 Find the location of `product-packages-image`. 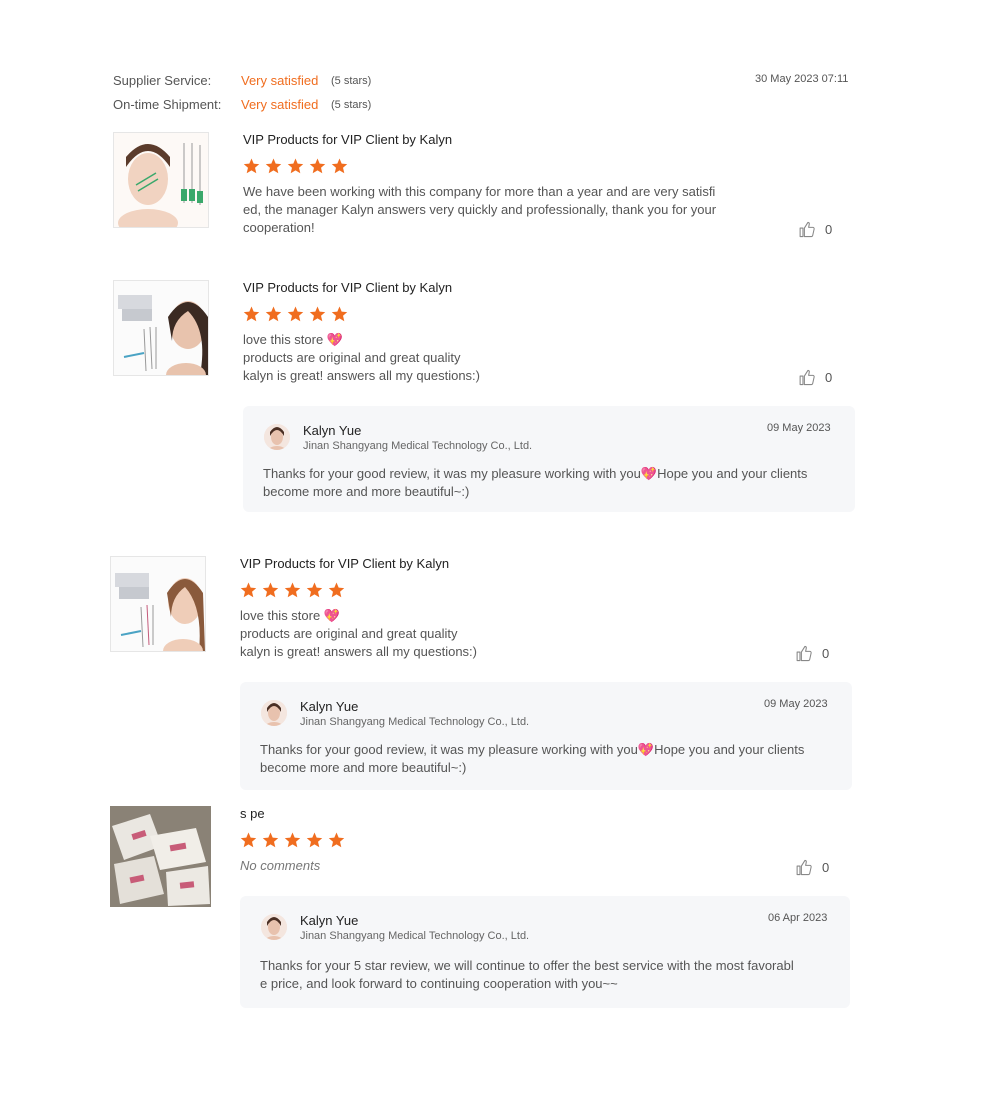

product-packages-image is located at coordinates (160, 856).